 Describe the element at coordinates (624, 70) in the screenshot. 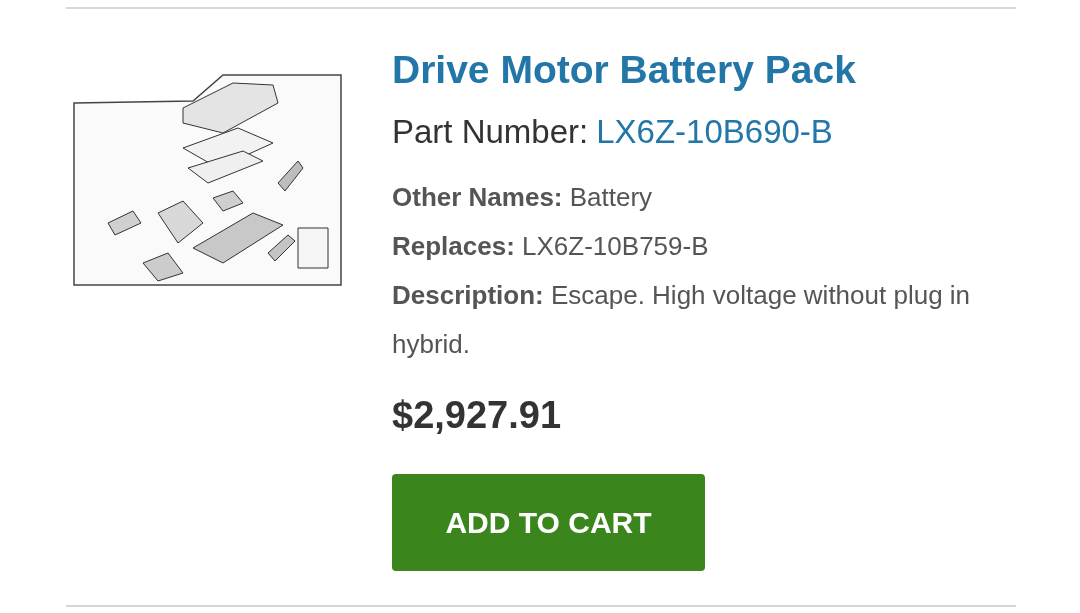

I see `product-title: Drive Motor Battery Pack` at that location.